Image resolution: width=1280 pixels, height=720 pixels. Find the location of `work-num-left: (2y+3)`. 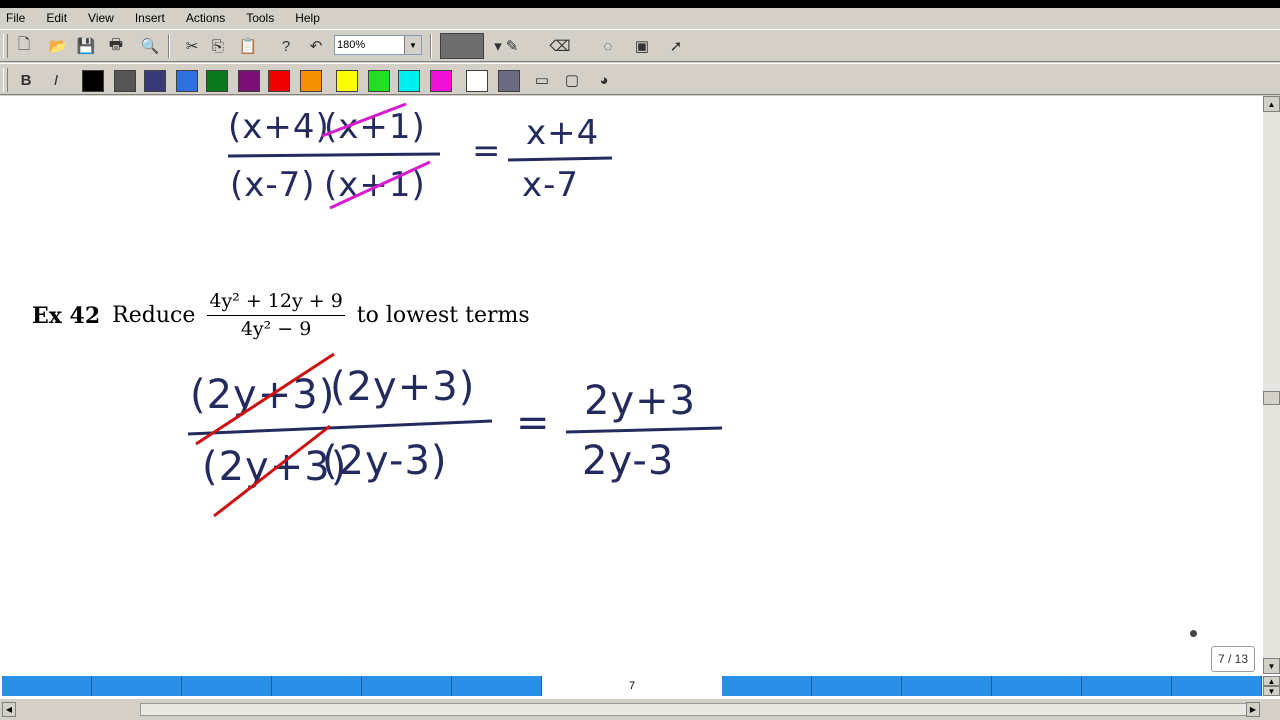

work-num-left: (2y+3) is located at coordinates (262, 395).